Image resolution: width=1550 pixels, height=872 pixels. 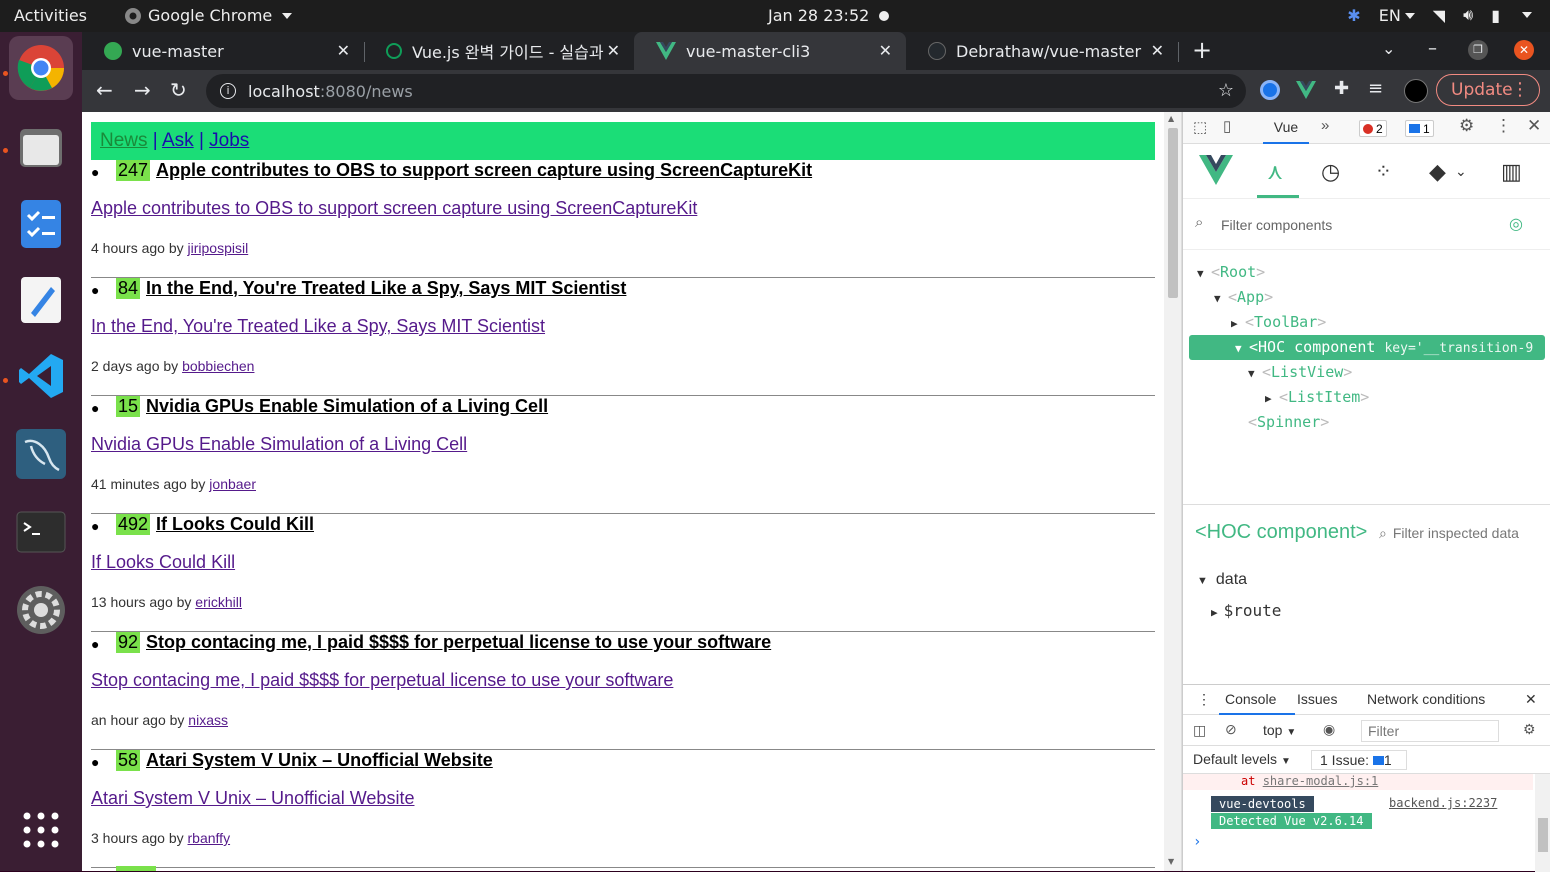 What do you see at coordinates (1306, 90) in the screenshot?
I see `vue-devtools-extension-icon` at bounding box center [1306, 90].